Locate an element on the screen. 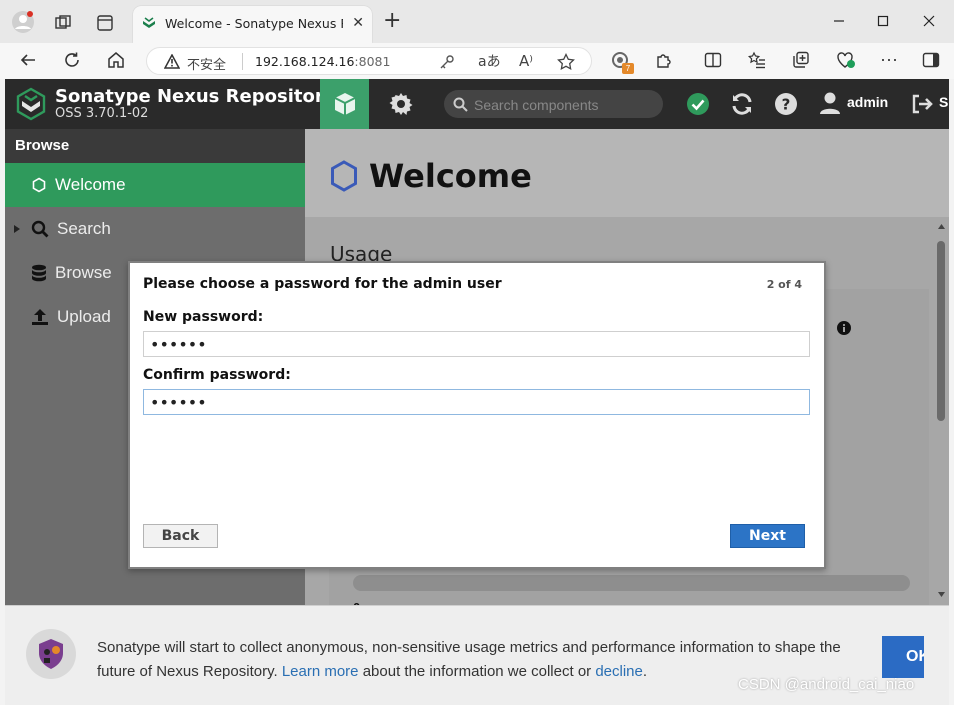 This screenshot has height=705, width=954. profile-icon is located at coordinates (23, 22).